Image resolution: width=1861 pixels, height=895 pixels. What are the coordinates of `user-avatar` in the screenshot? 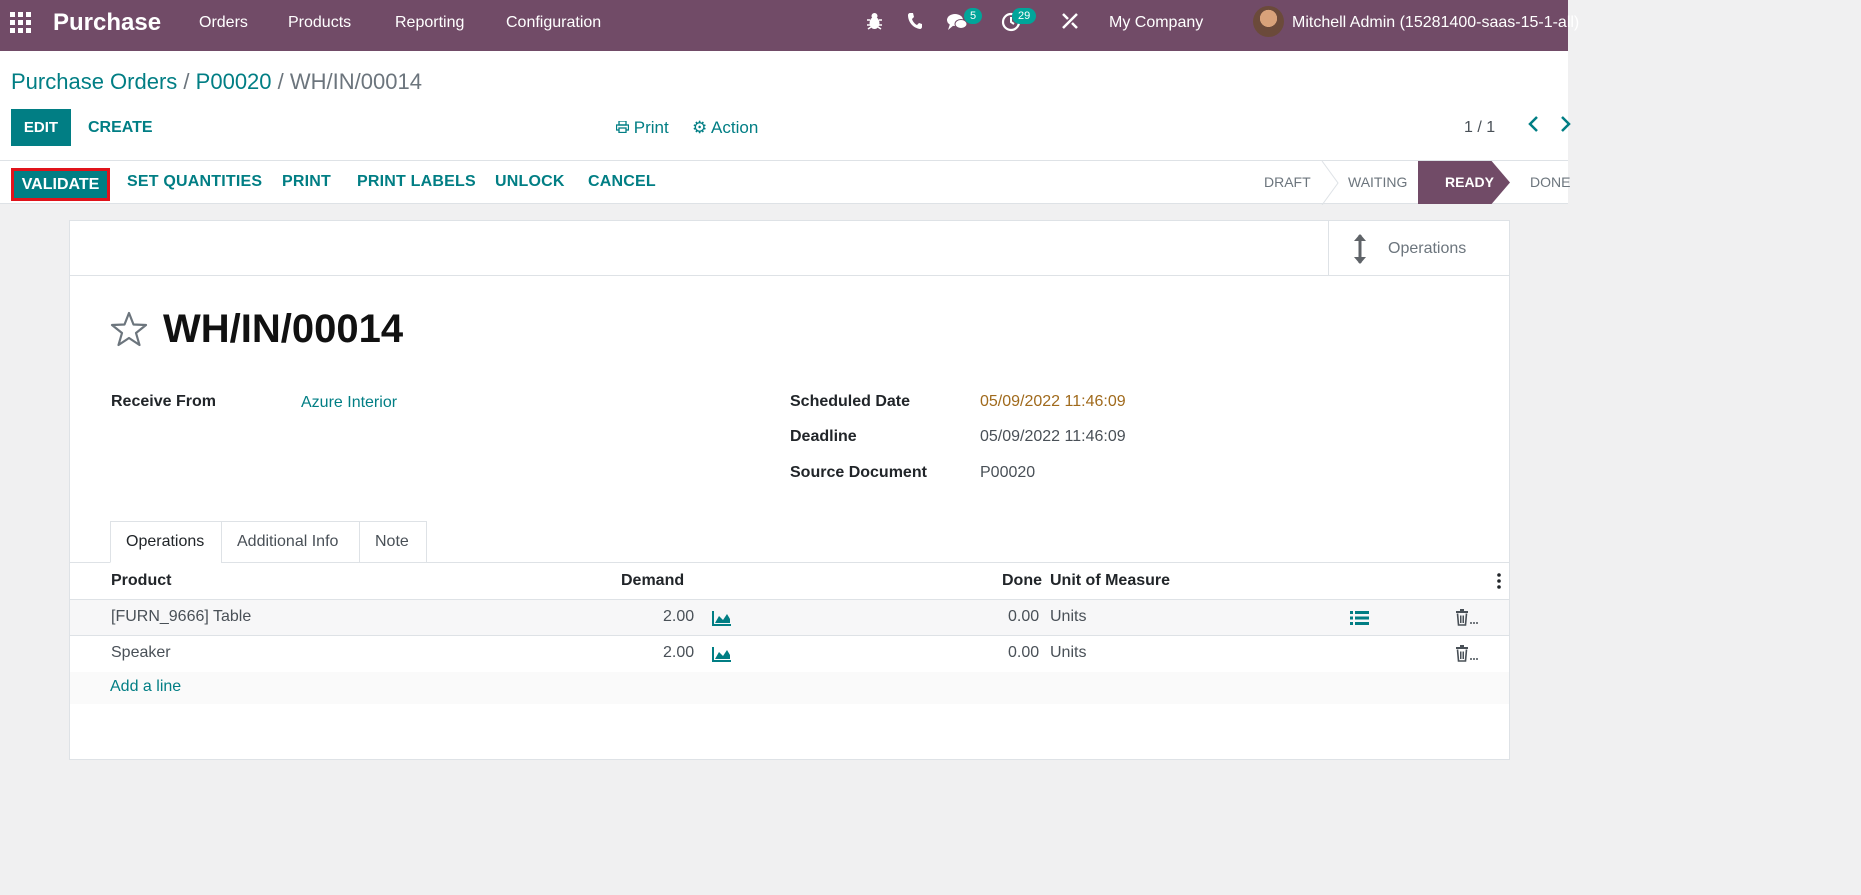 It's located at (1268, 21).